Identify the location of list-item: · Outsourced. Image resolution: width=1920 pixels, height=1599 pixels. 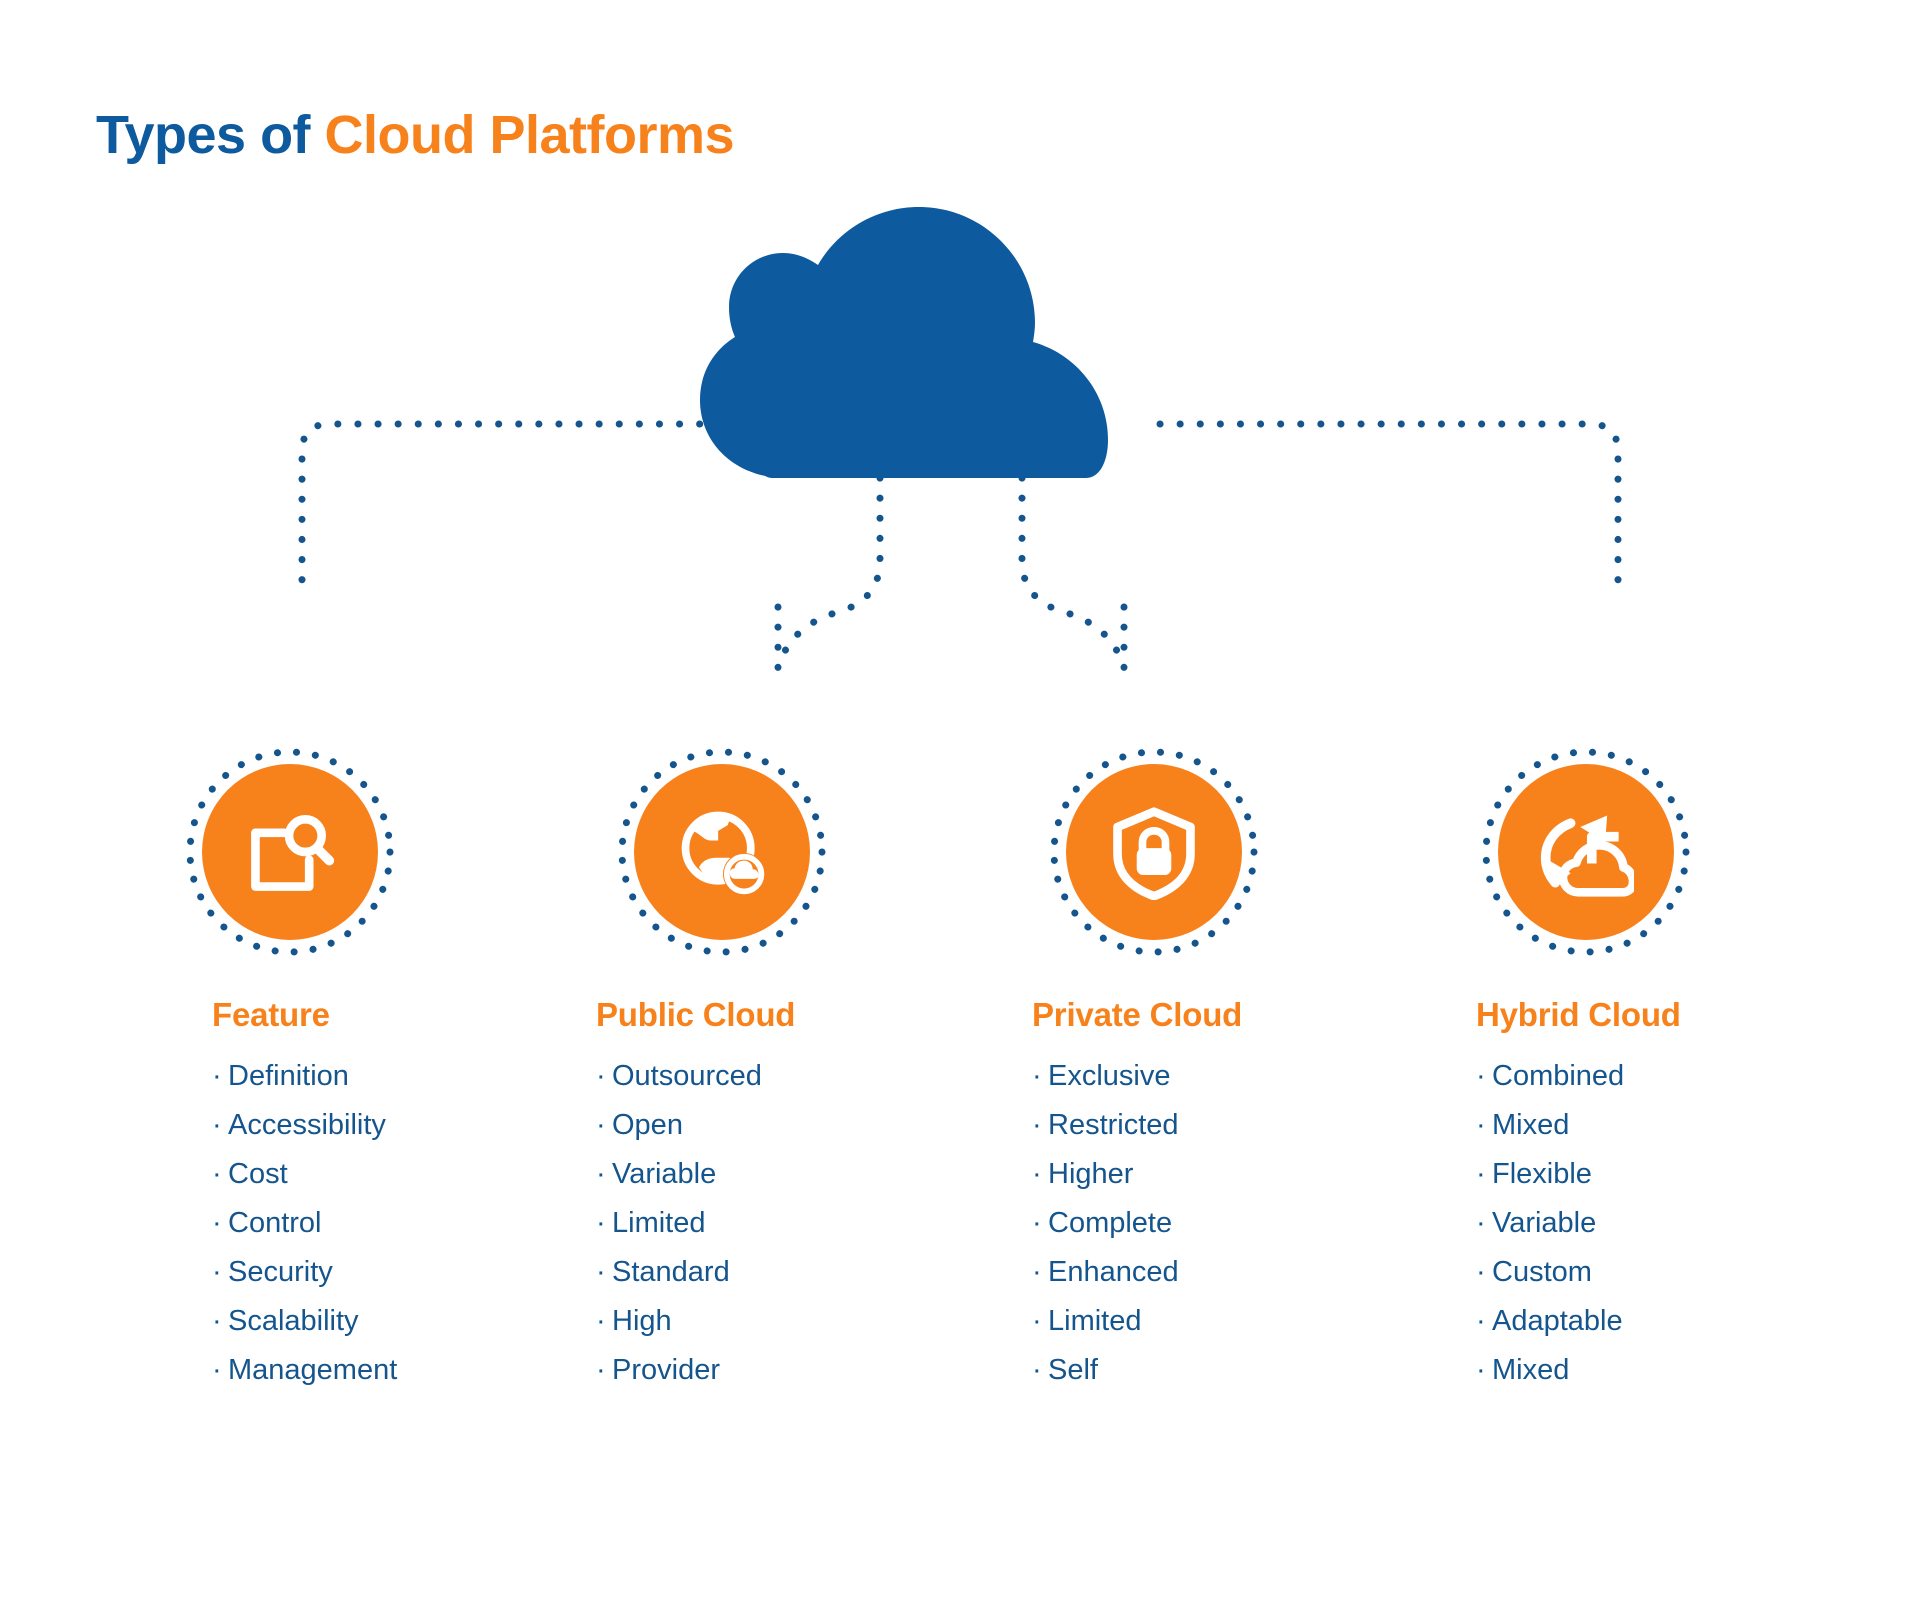
(695, 1086).